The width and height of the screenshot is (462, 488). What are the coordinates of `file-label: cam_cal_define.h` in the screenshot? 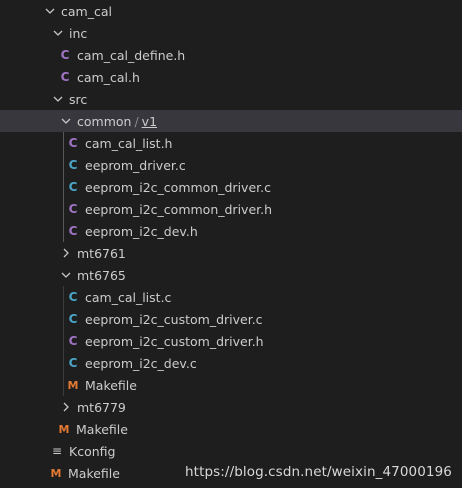 It's located at (131, 55).